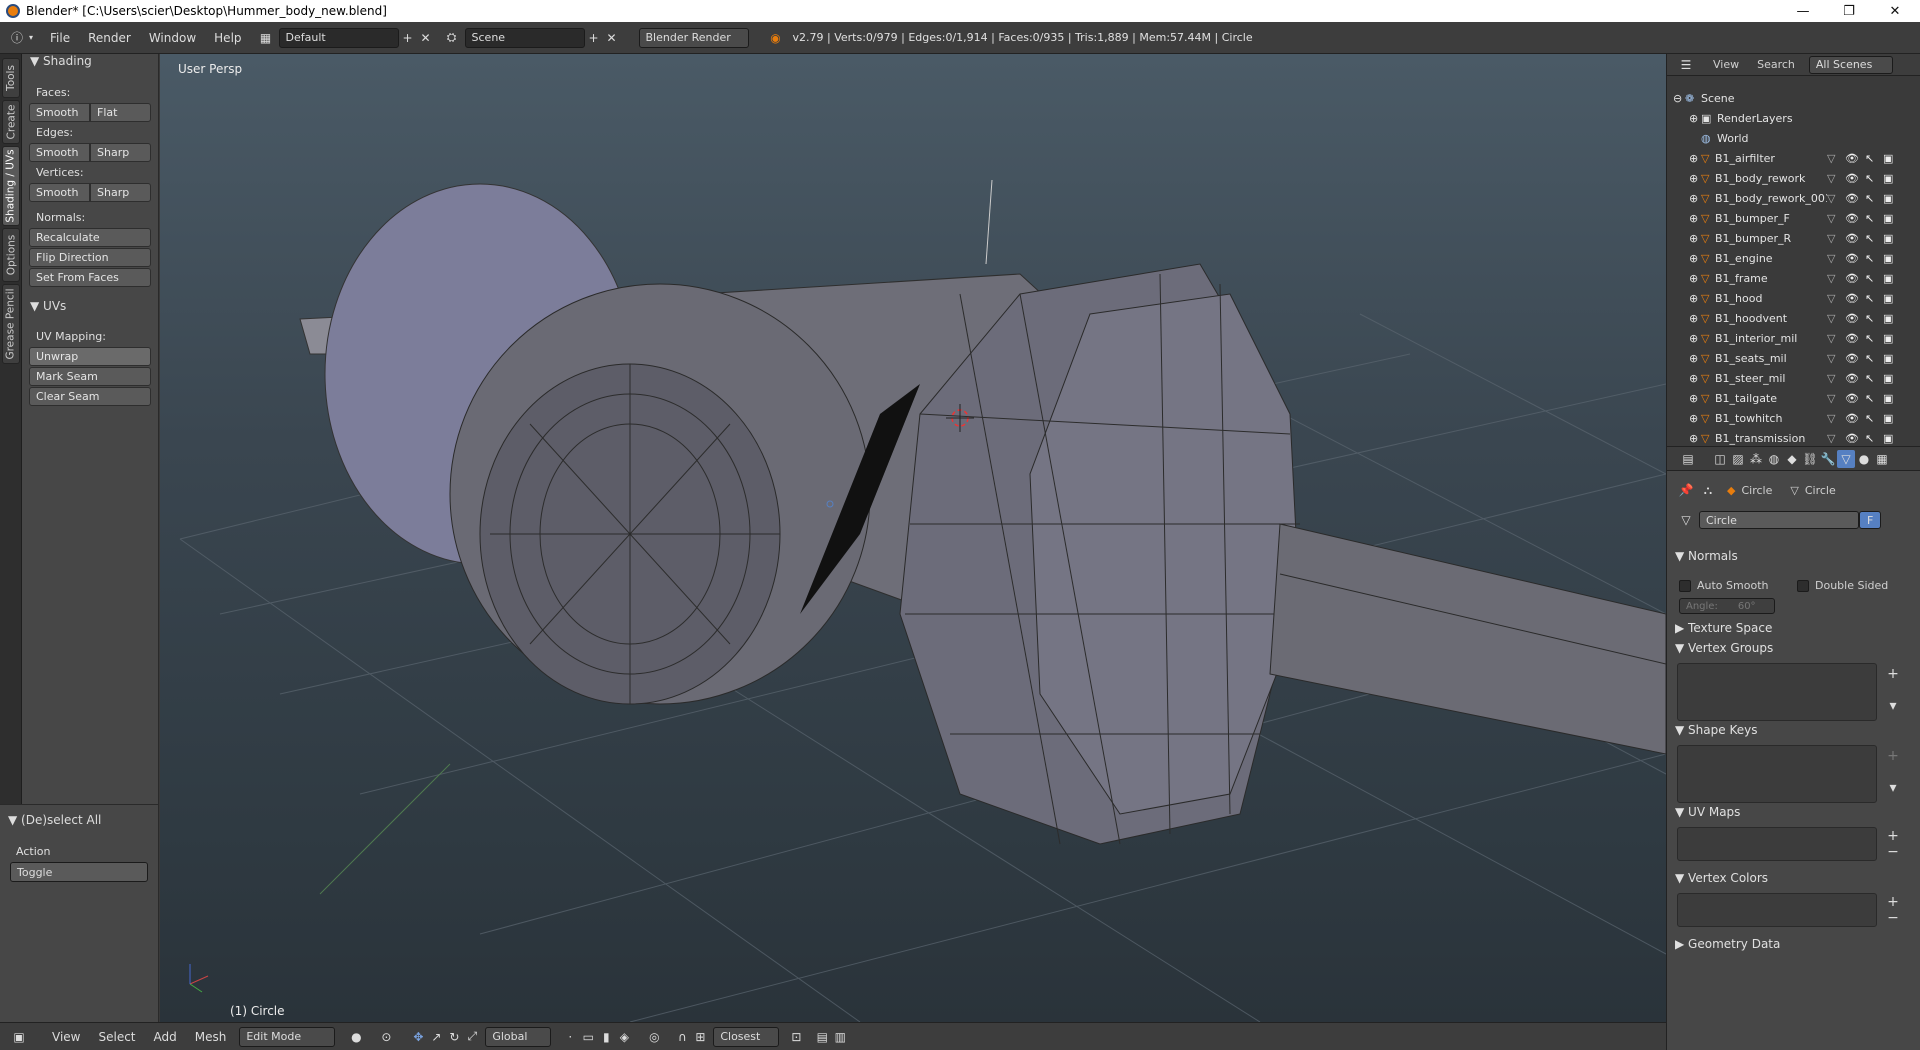 Image resolution: width=1920 pixels, height=1050 pixels. What do you see at coordinates (172, 38) in the screenshot?
I see `menu-window: Window` at bounding box center [172, 38].